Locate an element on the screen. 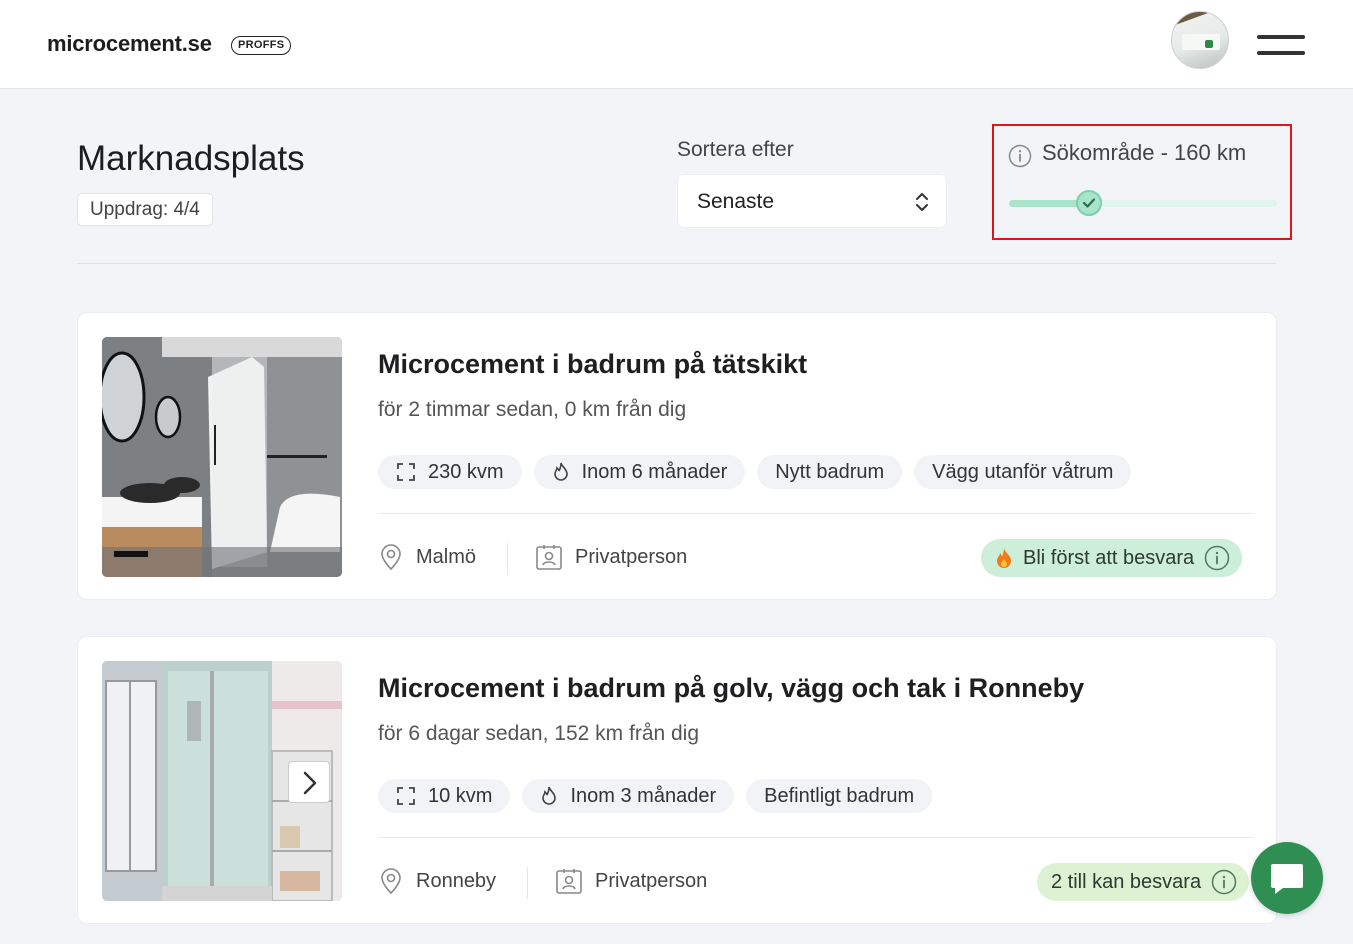  tag-area: 10 kvm is located at coordinates (444, 796).